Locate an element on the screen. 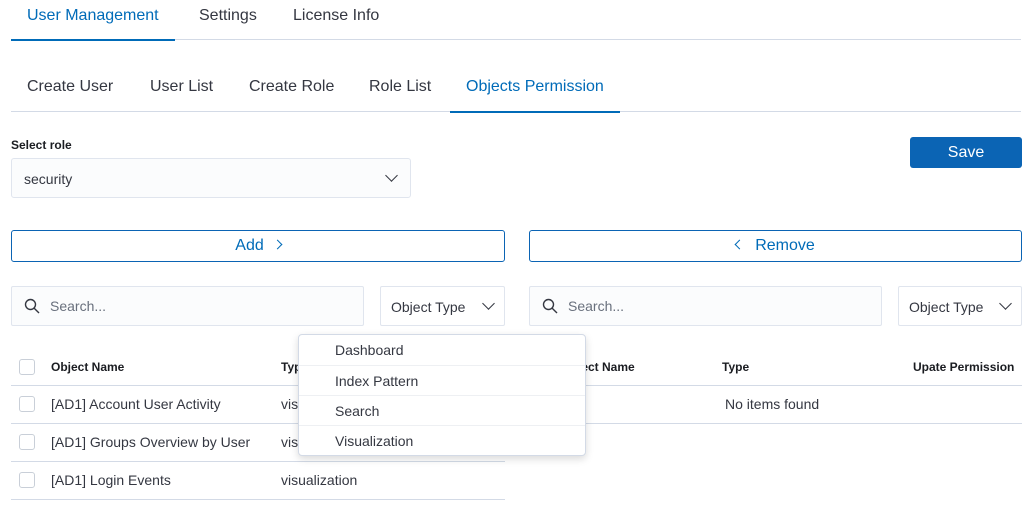  right-search-input is located at coordinates (708, 306).